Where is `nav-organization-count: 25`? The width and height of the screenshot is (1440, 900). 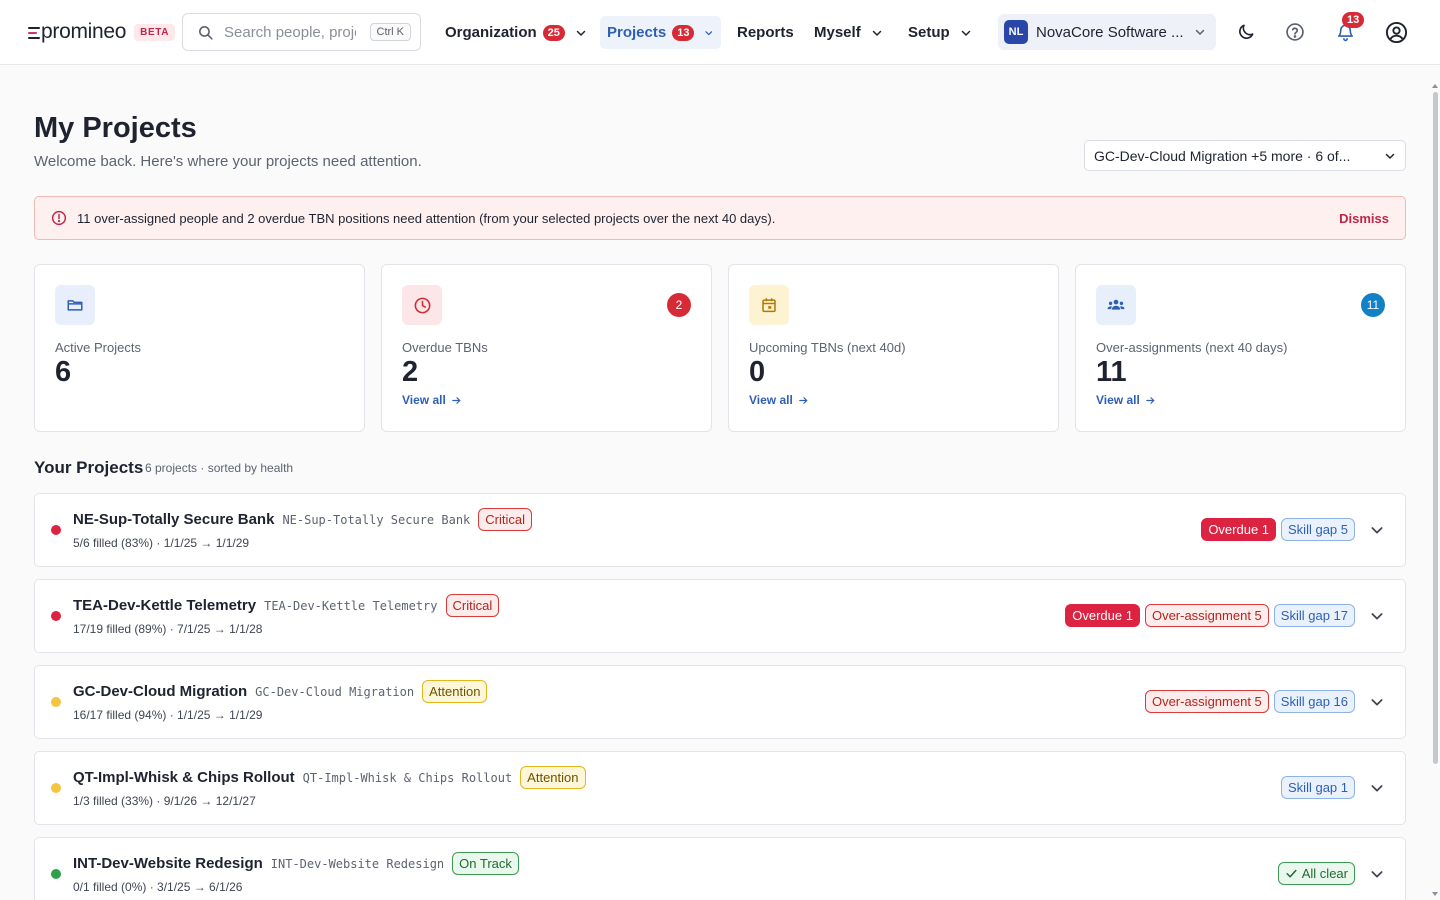 nav-organization-count: 25 is located at coordinates (553, 32).